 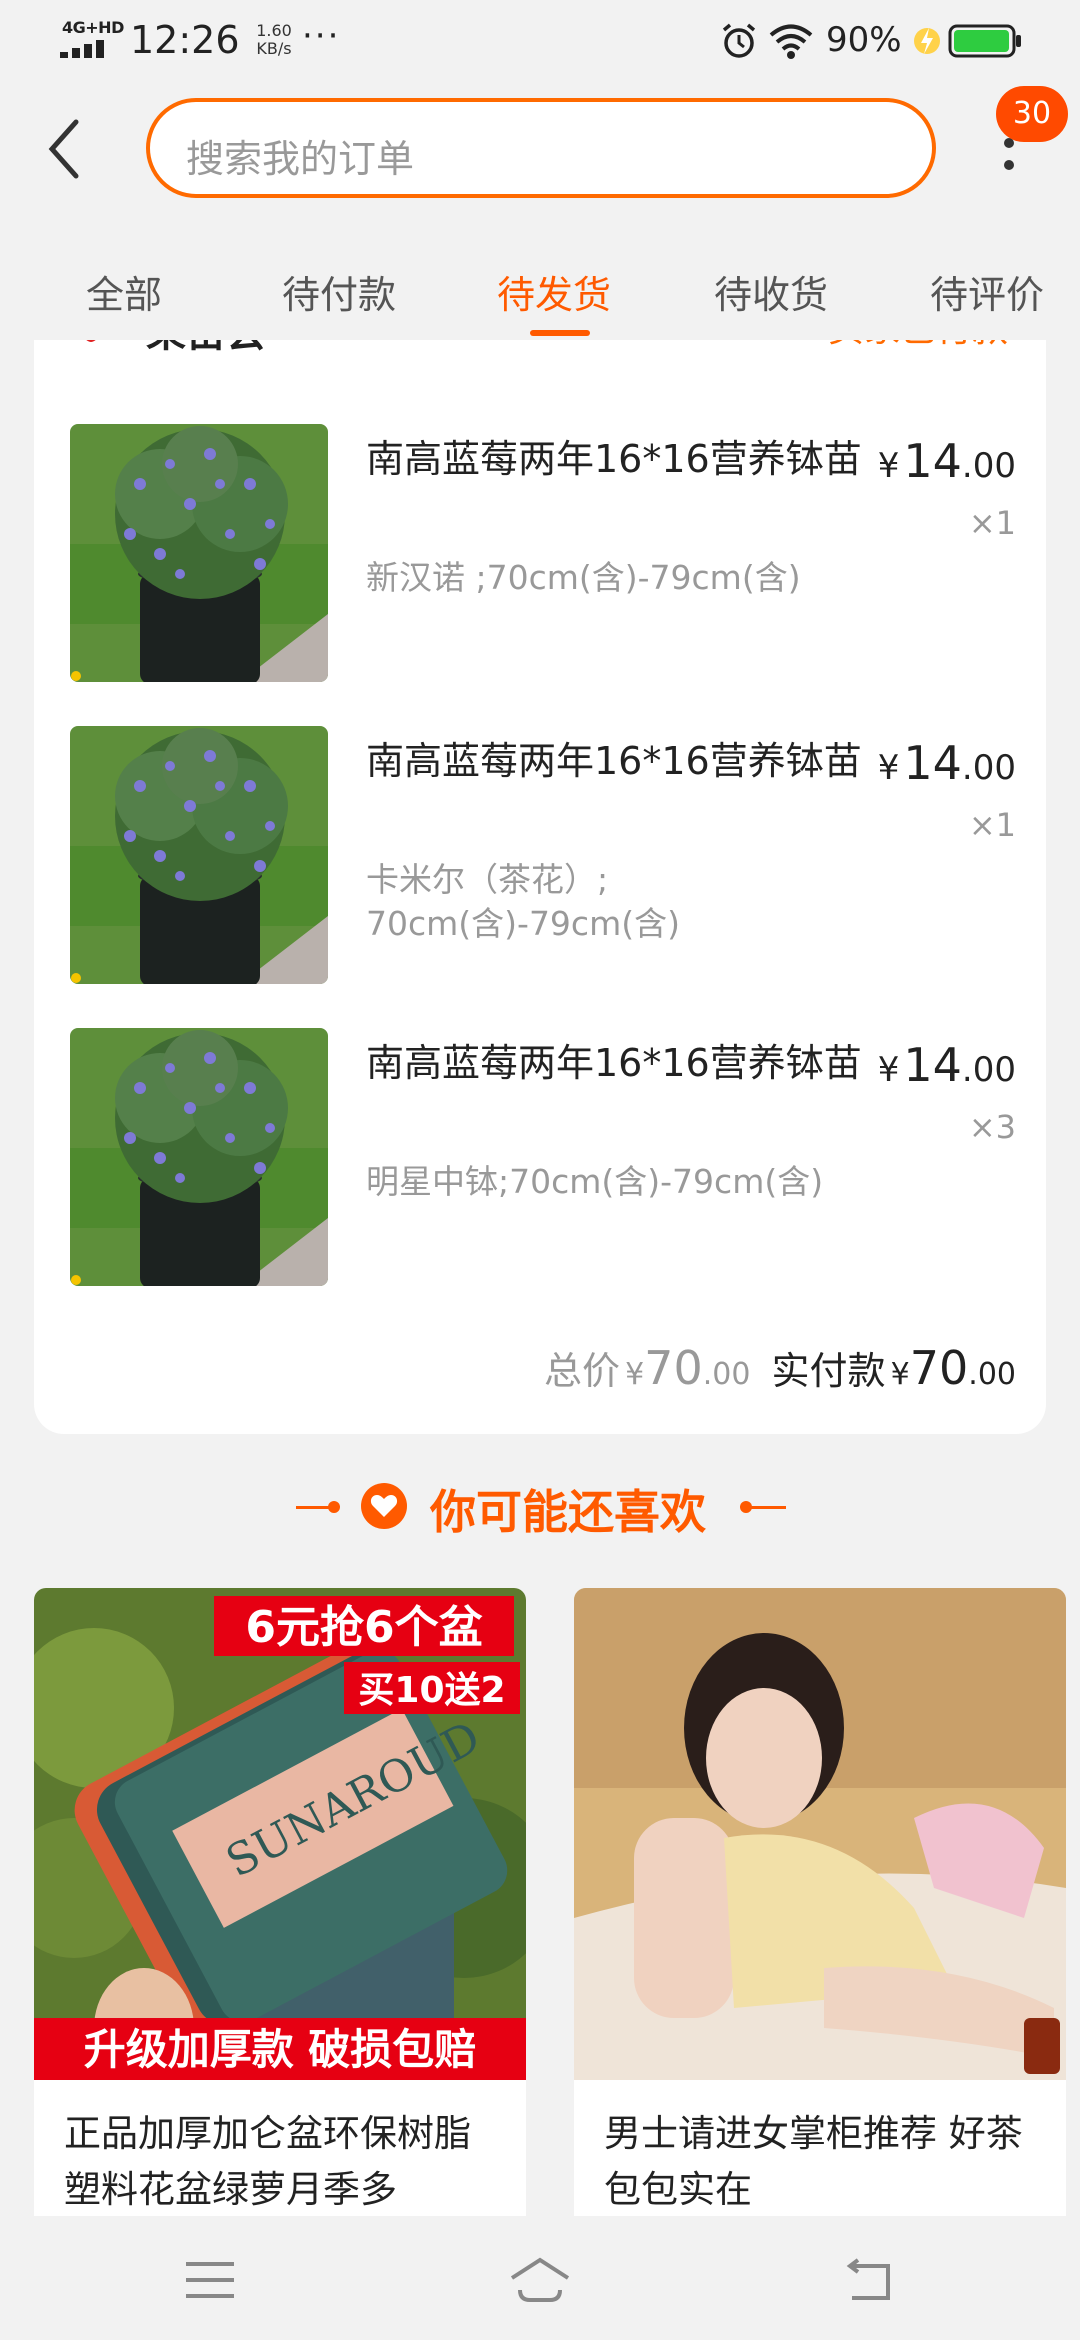 I want to click on promo-badge-top: 6元抢6个盆, so click(x=363, y=1627).